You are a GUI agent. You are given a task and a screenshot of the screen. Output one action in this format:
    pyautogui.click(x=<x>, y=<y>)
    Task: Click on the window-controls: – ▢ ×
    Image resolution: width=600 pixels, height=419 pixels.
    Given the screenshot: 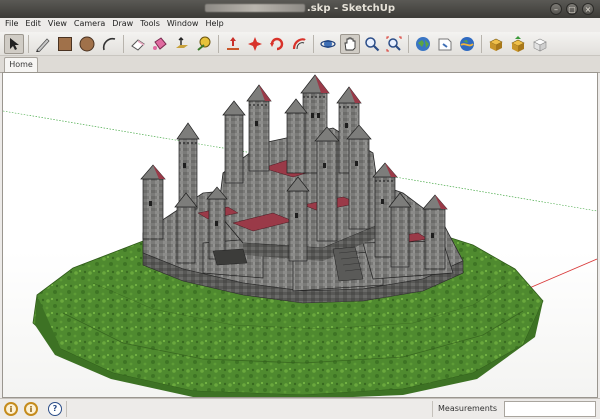 What is the action you would take?
    pyautogui.click(x=572, y=9)
    